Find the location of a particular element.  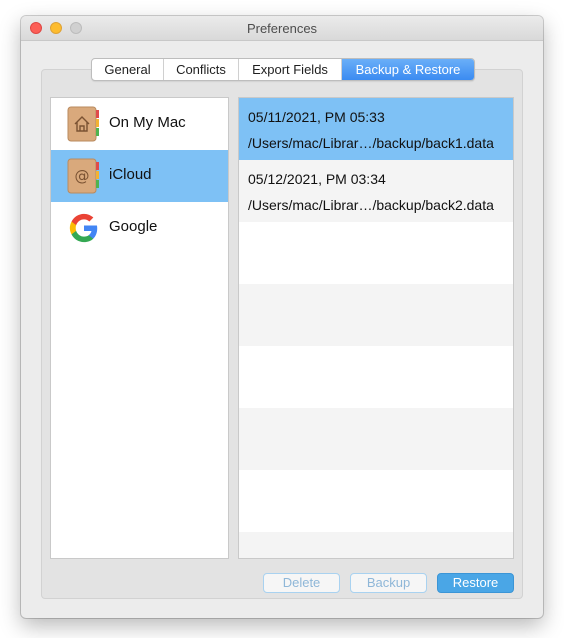

sidebar-item-label: On My Mac is located at coordinates (147, 122).